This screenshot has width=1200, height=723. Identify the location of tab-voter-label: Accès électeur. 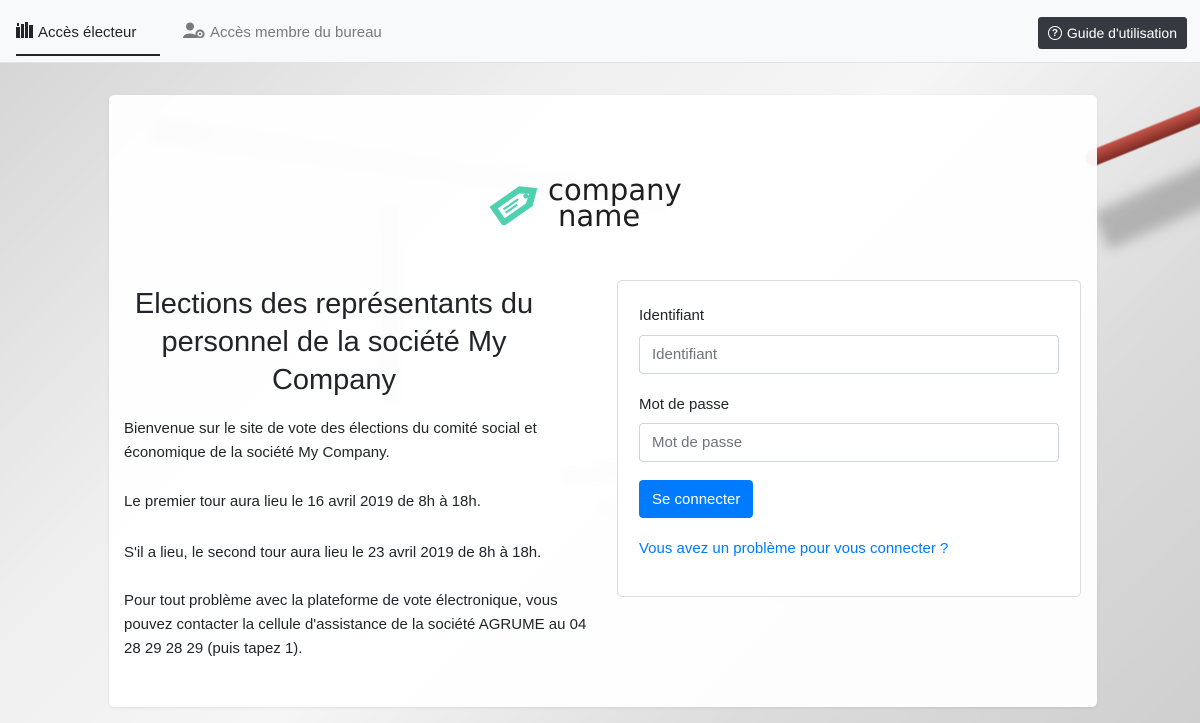
(87, 32).